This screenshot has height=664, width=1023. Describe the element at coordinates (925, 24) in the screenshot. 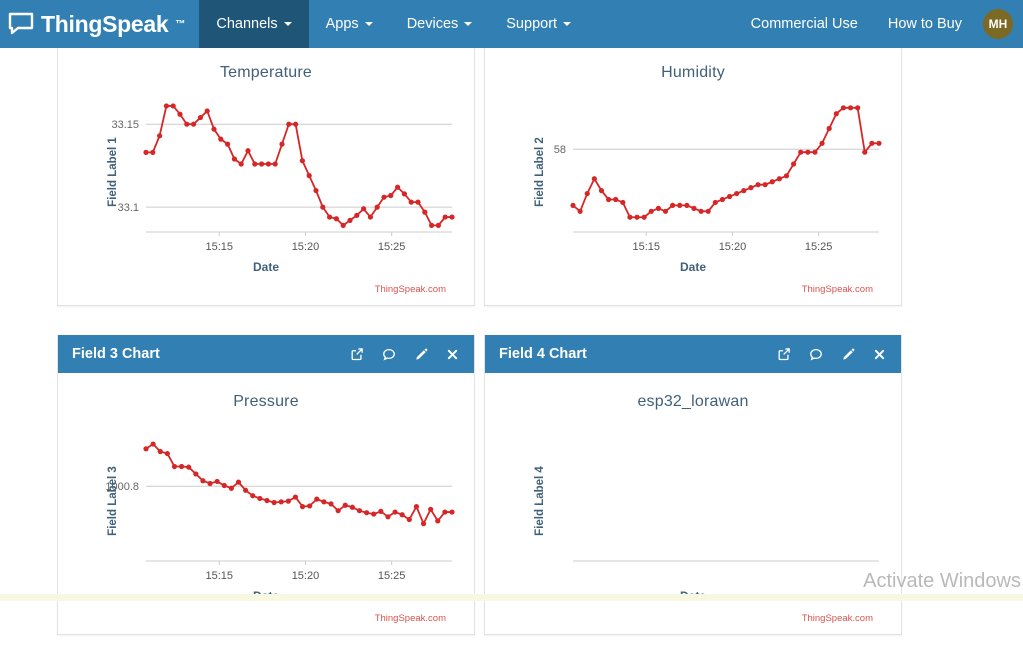

I see `nav-item-how-to-buy: How to Buy` at that location.